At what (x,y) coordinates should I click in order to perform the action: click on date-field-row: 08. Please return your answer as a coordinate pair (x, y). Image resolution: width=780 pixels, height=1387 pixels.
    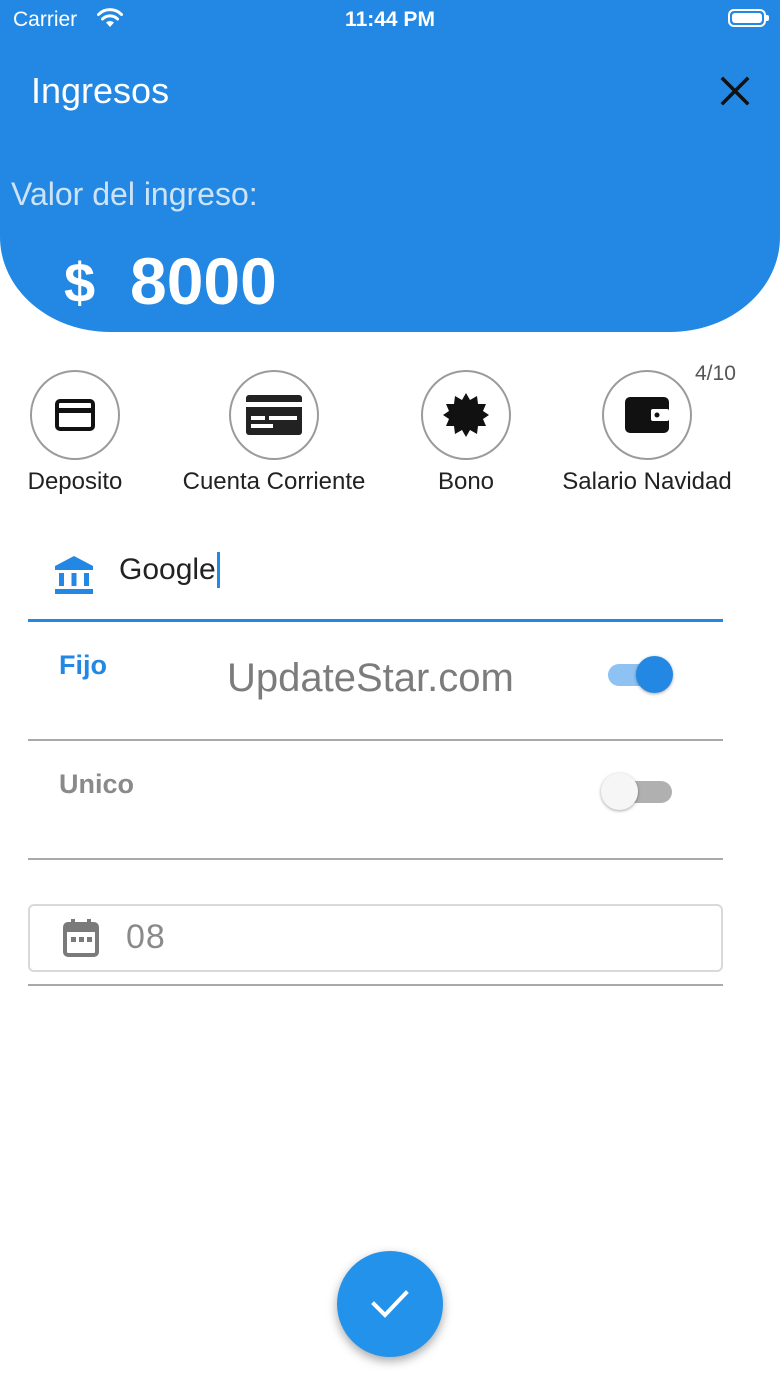
    Looking at the image, I should click on (375, 945).